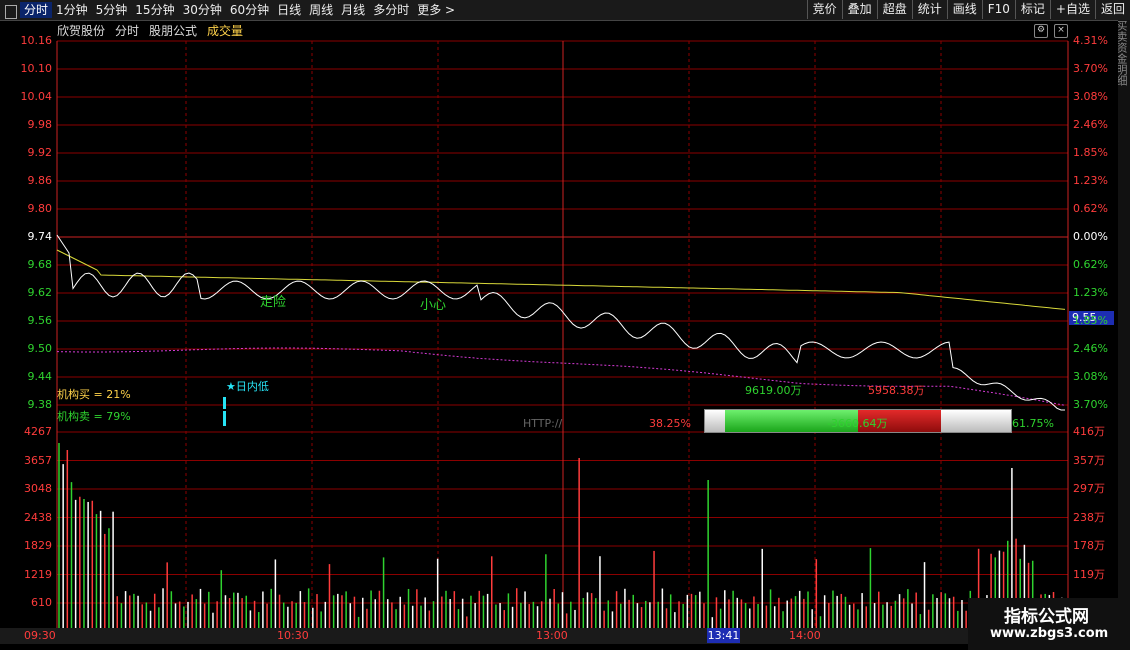  I want to click on watermark-title: 指标公式网, so click(1046, 617).